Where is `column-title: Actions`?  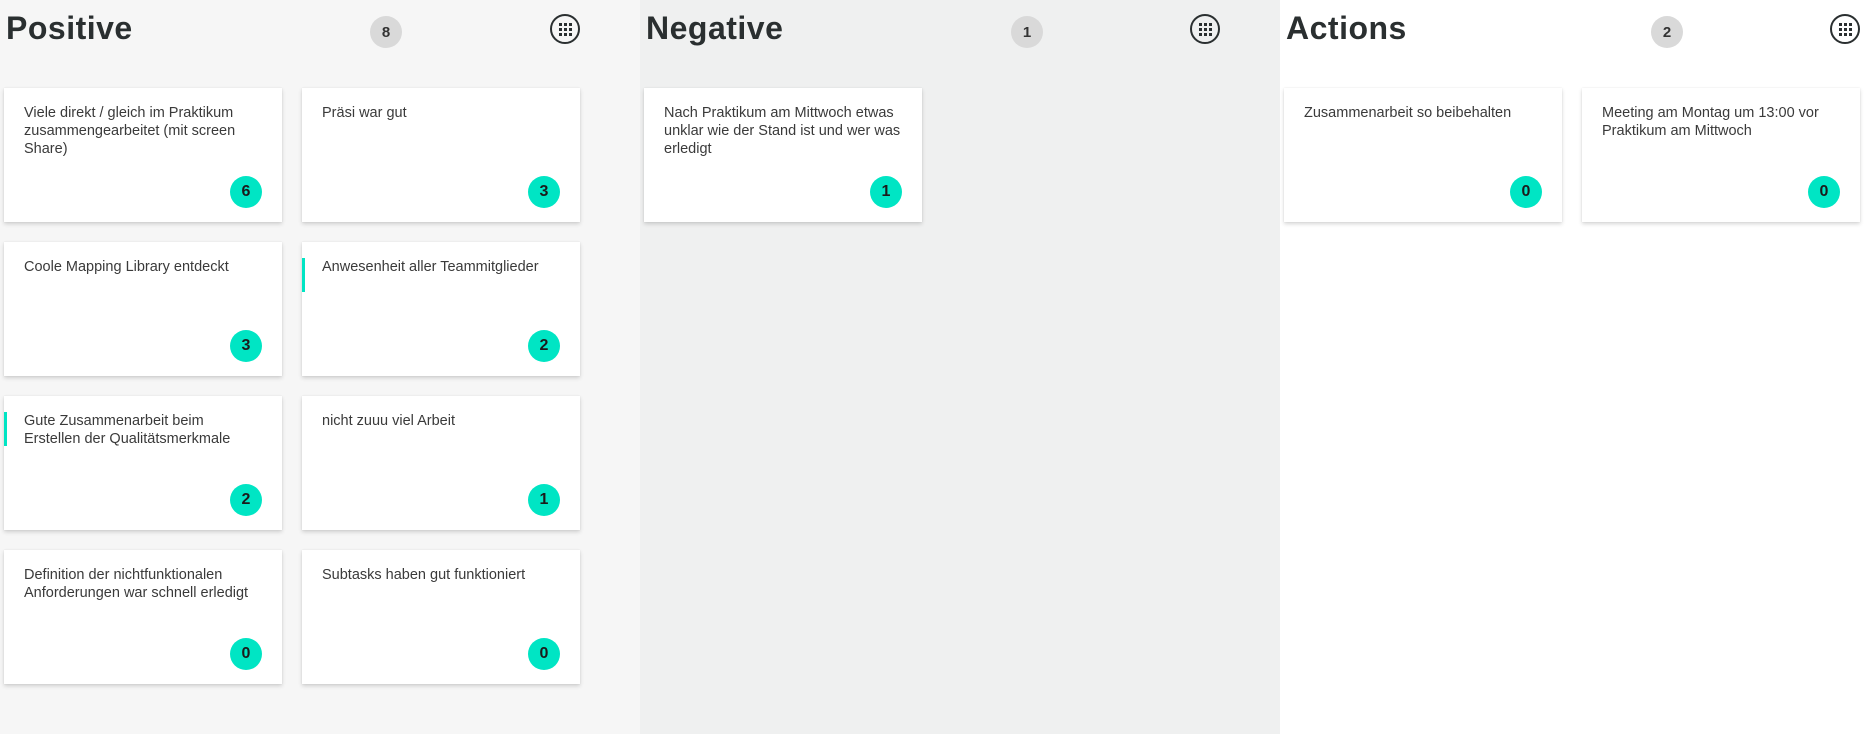
column-title: Actions is located at coordinates (1346, 28).